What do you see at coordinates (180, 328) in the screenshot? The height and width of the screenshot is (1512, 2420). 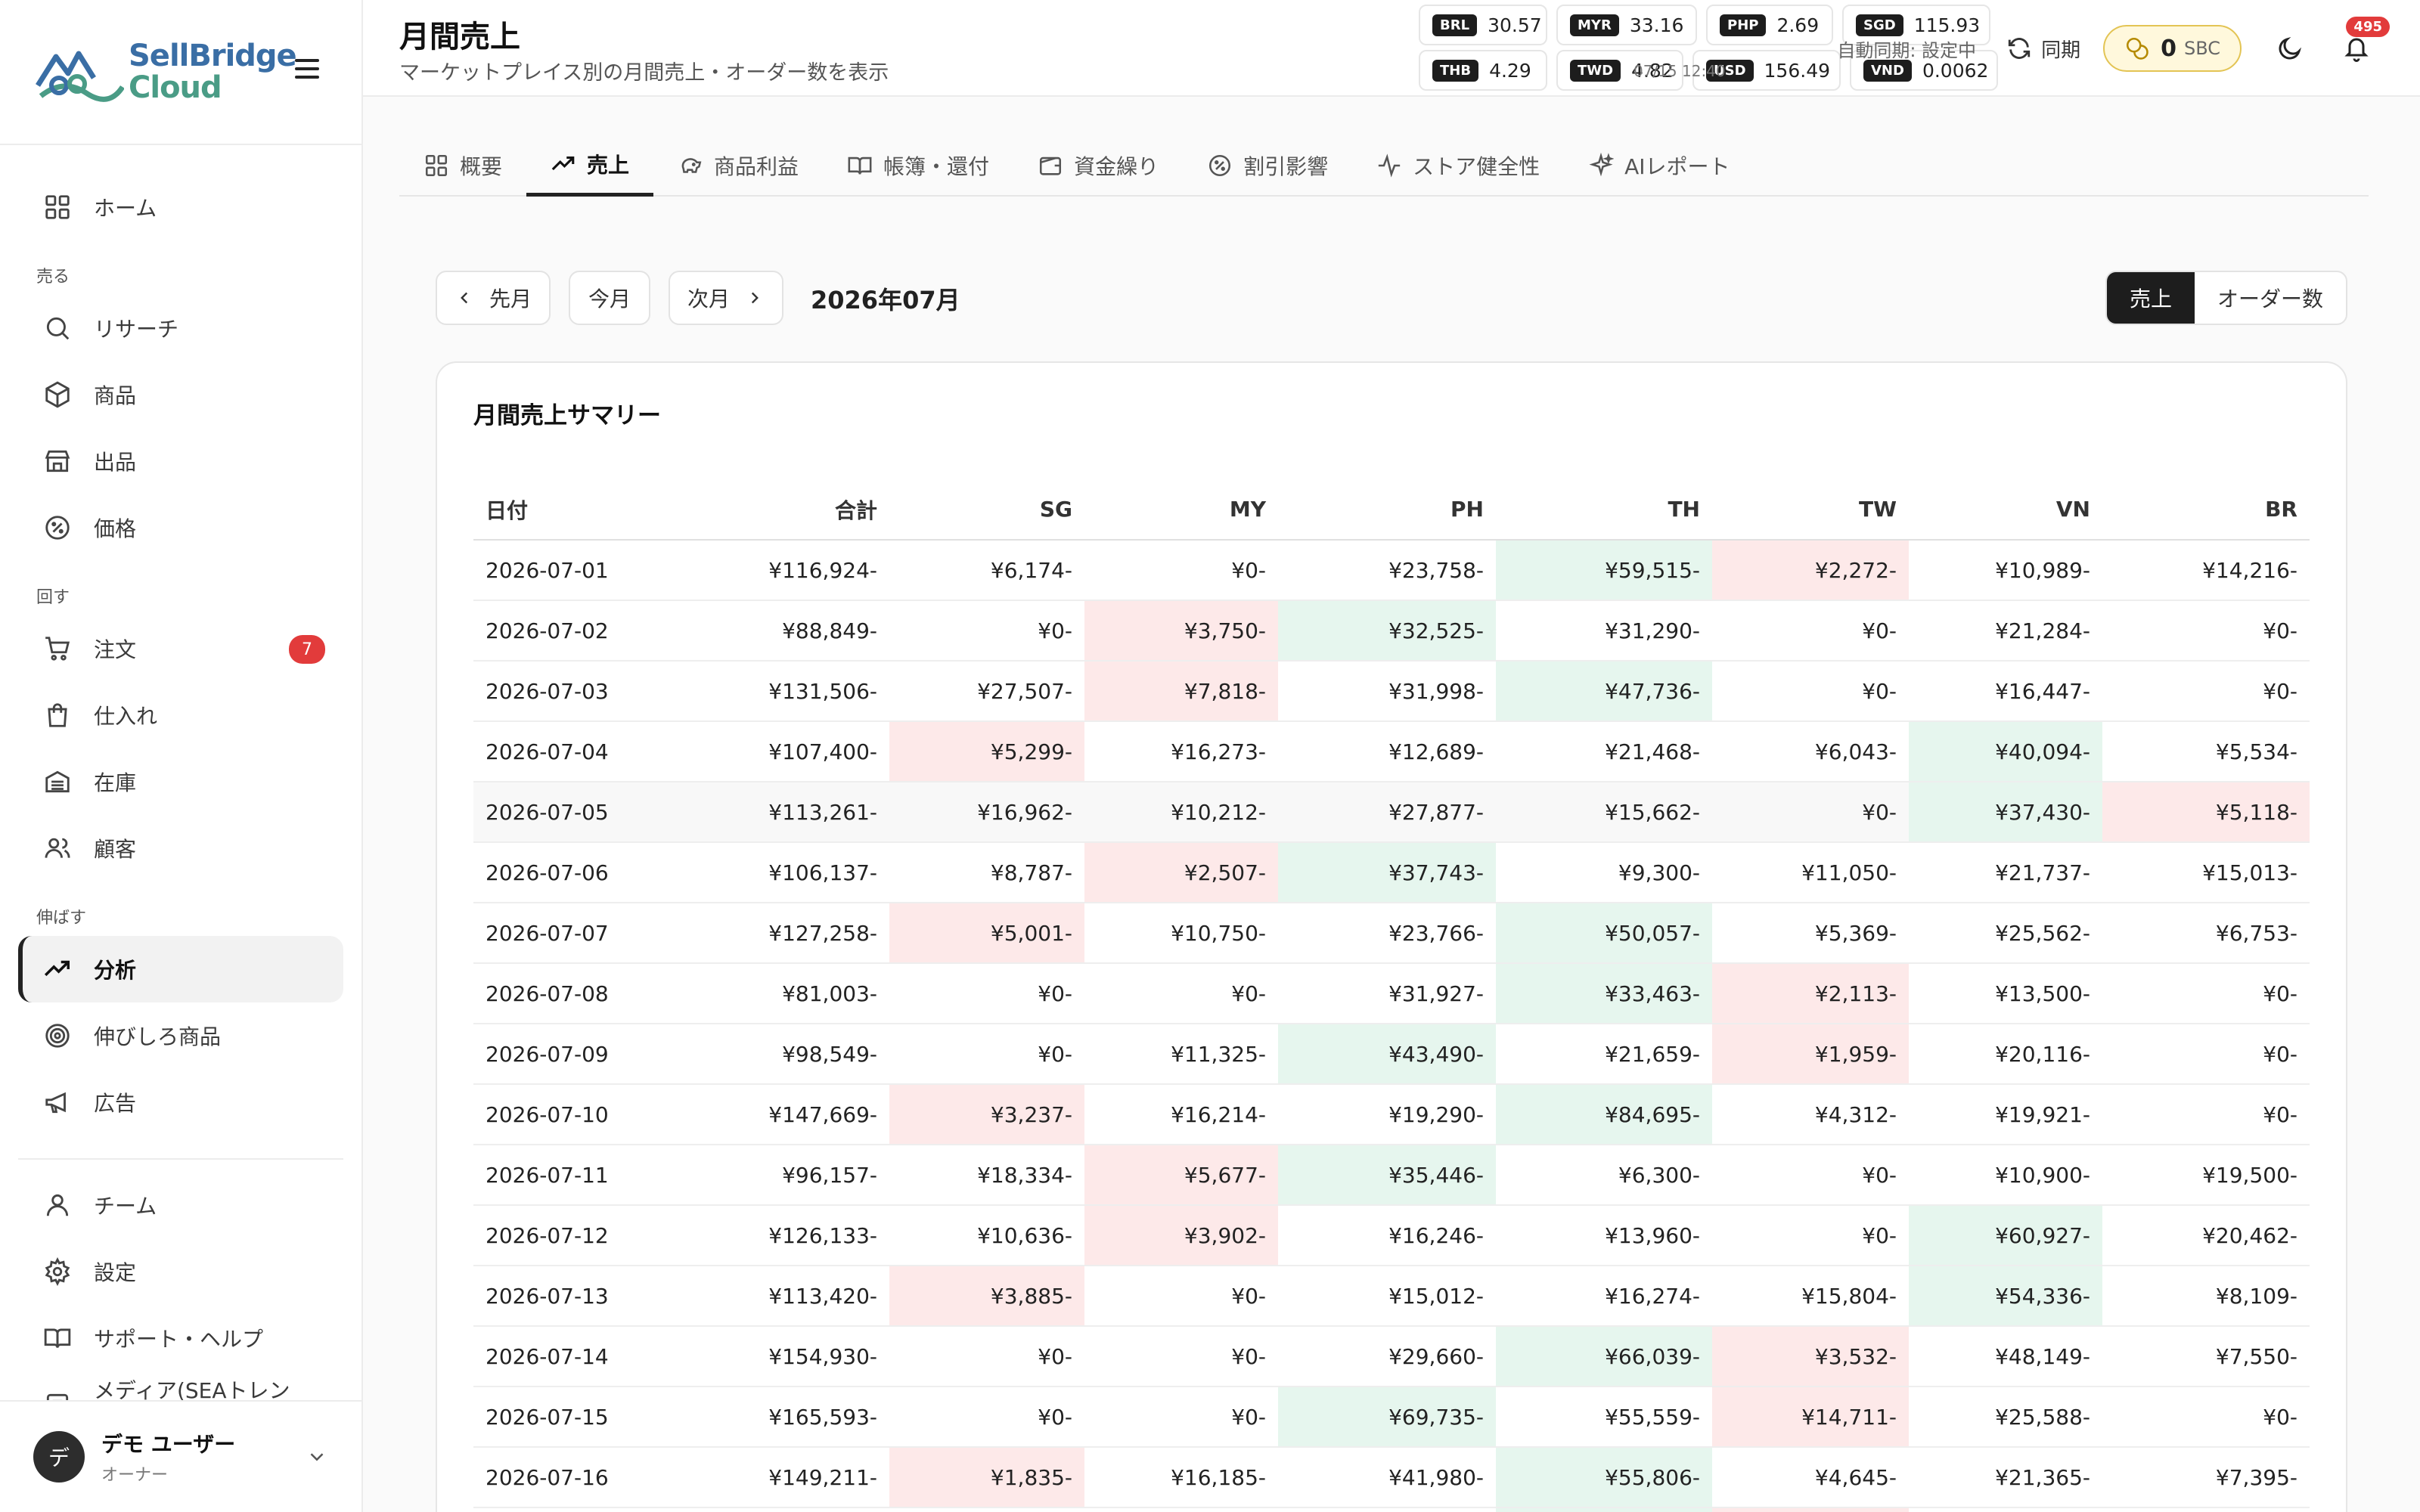 I see `sidebar-item-research: リサーチ` at bounding box center [180, 328].